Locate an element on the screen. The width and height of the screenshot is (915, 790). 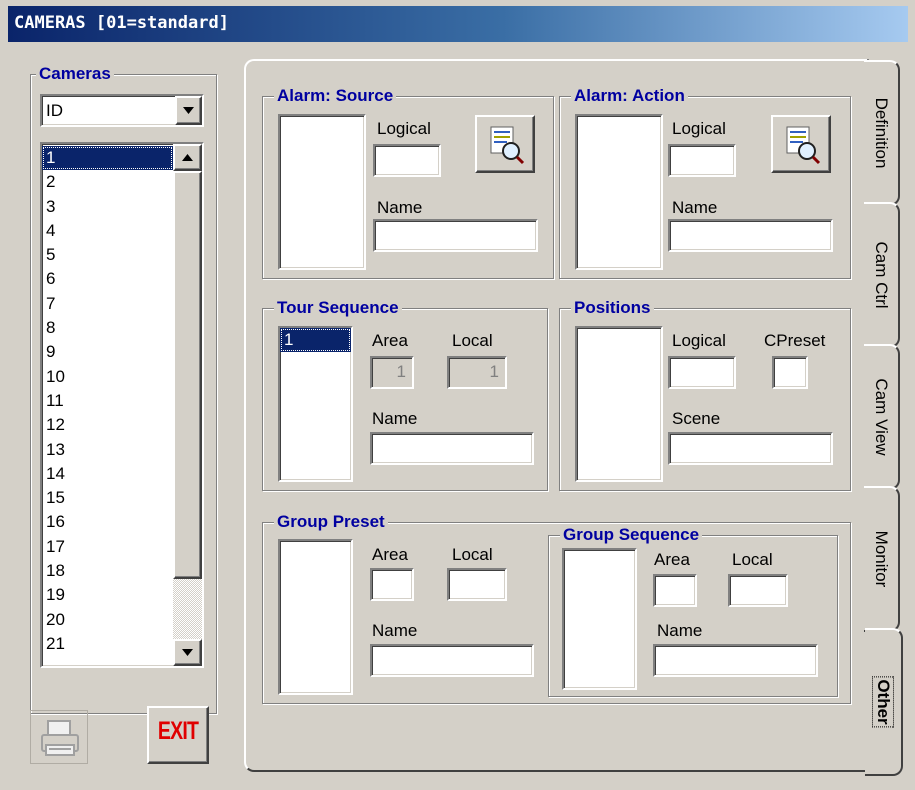
tab-cam-view-label: Cam View is located at coordinates (881, 417).